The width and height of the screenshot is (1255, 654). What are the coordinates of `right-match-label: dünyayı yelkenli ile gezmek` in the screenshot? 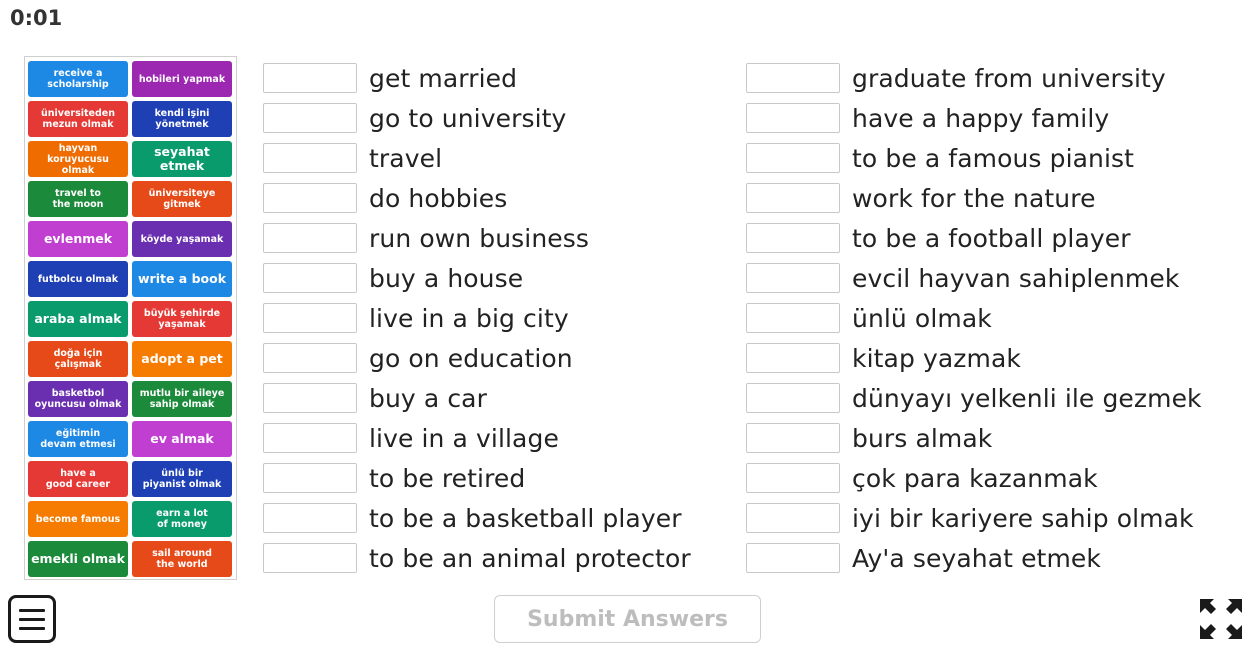 It's located at (1027, 398).